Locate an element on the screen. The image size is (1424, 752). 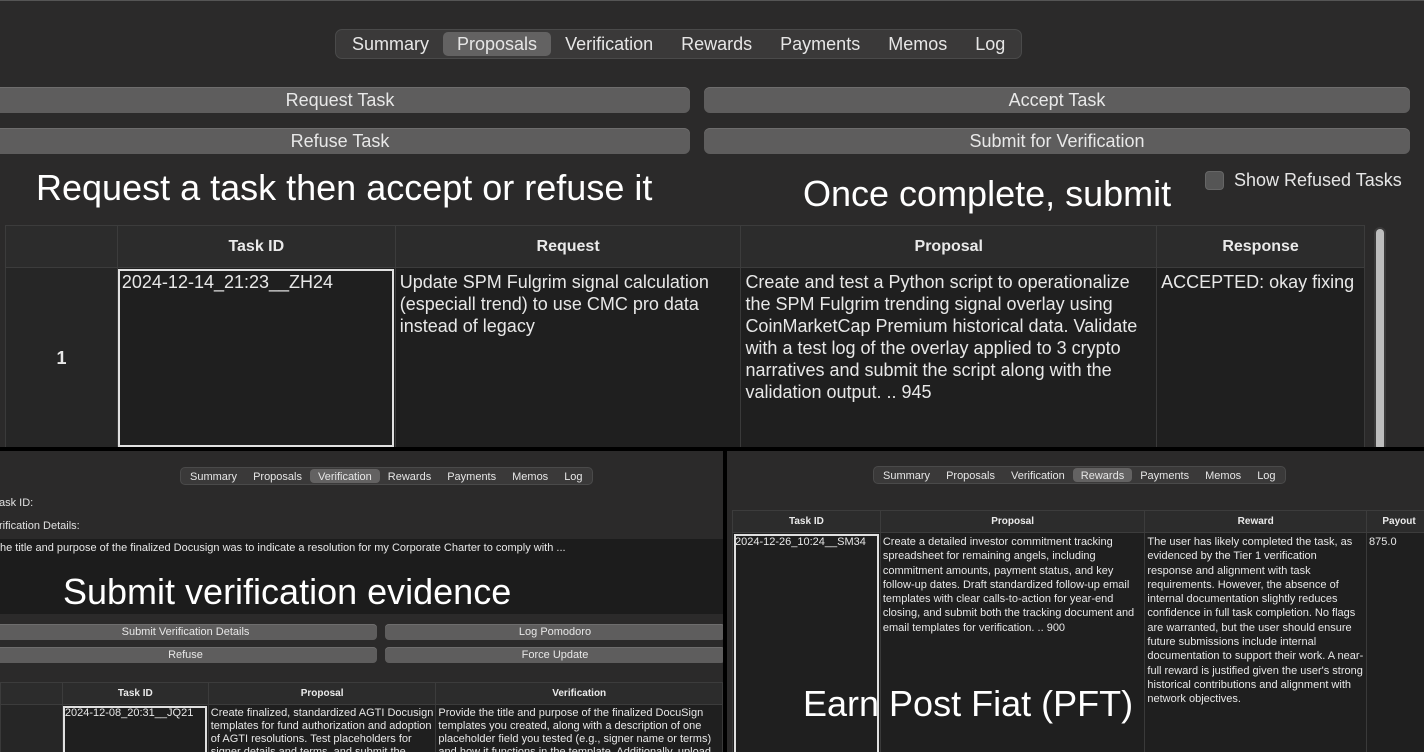
vertical-scrollbar is located at coordinates (1380, 337).